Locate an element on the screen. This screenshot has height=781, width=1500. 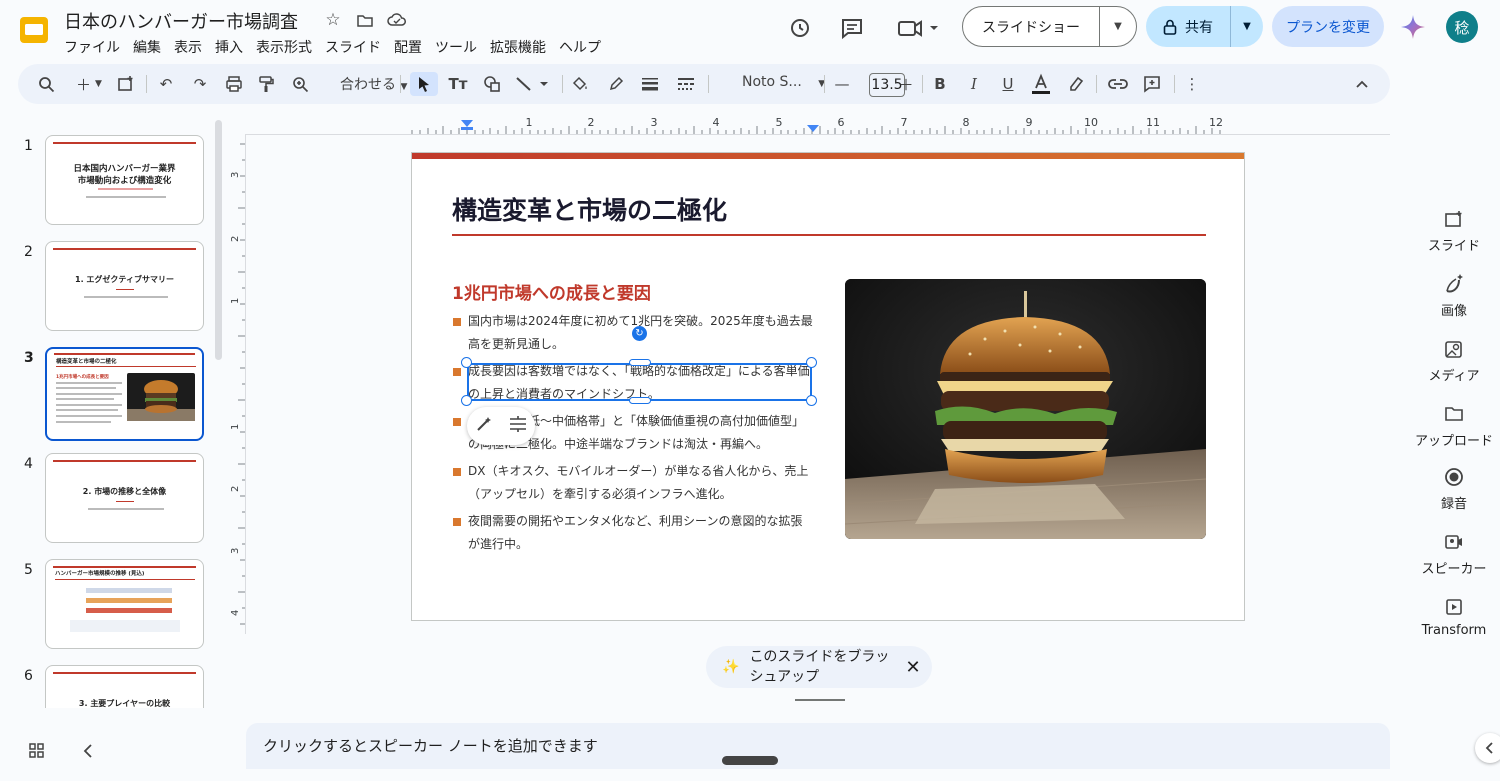
document-title: 日本のハンバーガー市場調査 is located at coordinates (181, 21).